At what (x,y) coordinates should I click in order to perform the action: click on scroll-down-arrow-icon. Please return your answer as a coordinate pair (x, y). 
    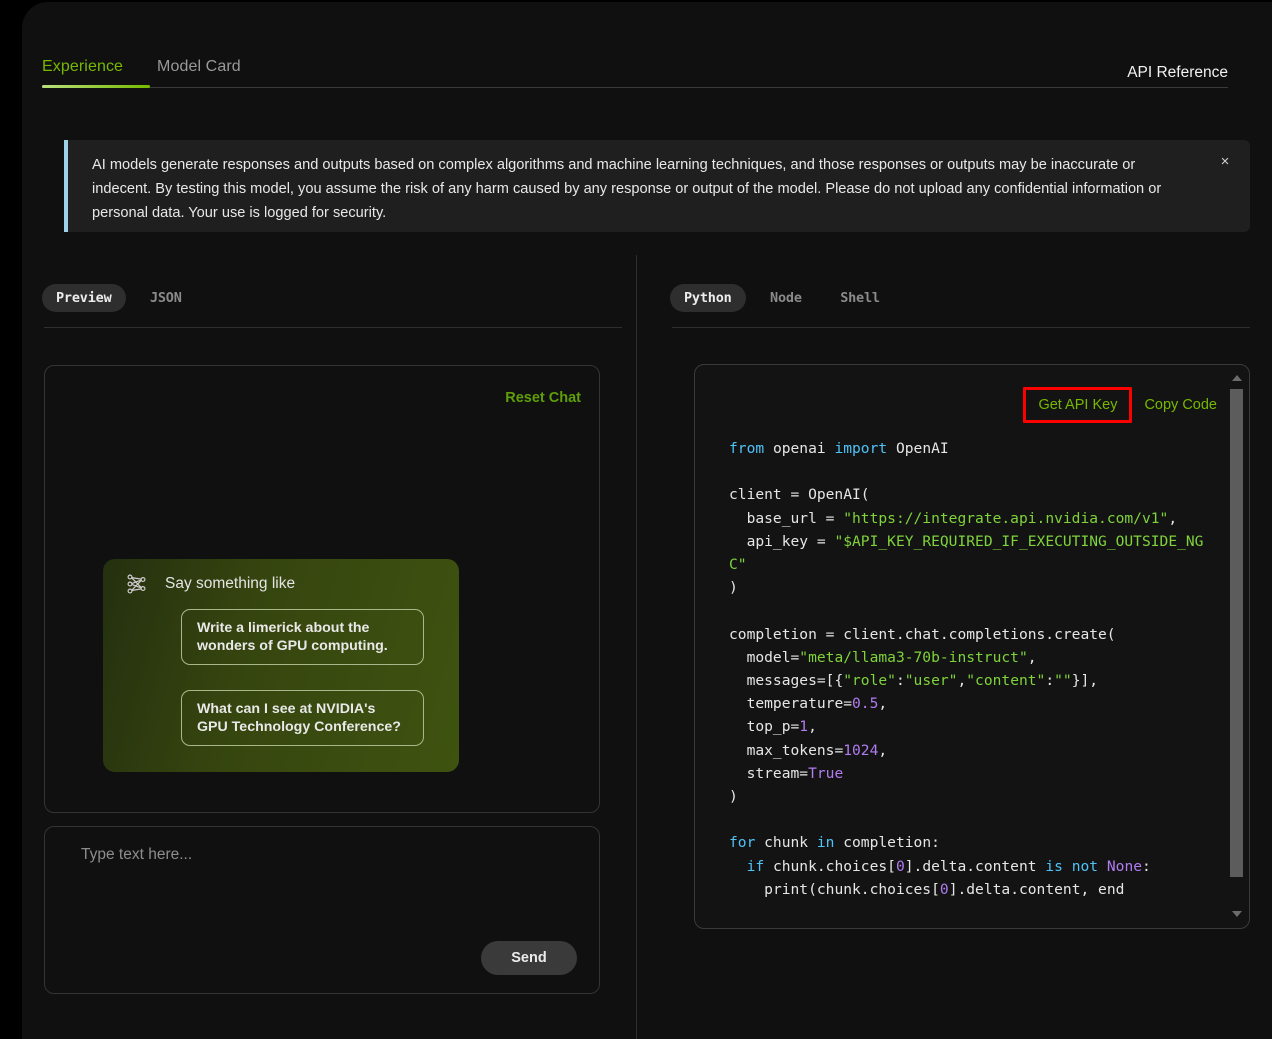
    Looking at the image, I should click on (1236, 914).